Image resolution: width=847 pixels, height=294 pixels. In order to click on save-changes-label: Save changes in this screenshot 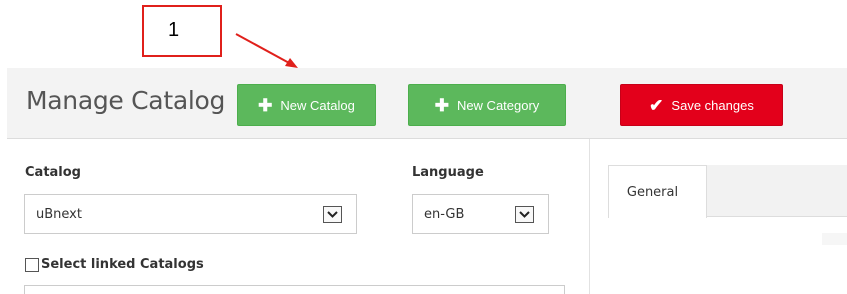, I will do `click(712, 105)`.